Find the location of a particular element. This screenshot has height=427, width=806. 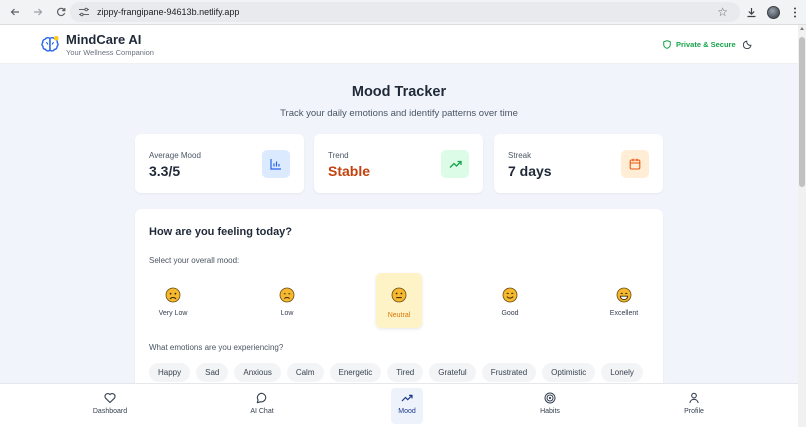

mood-label: Neutral is located at coordinates (399, 315).